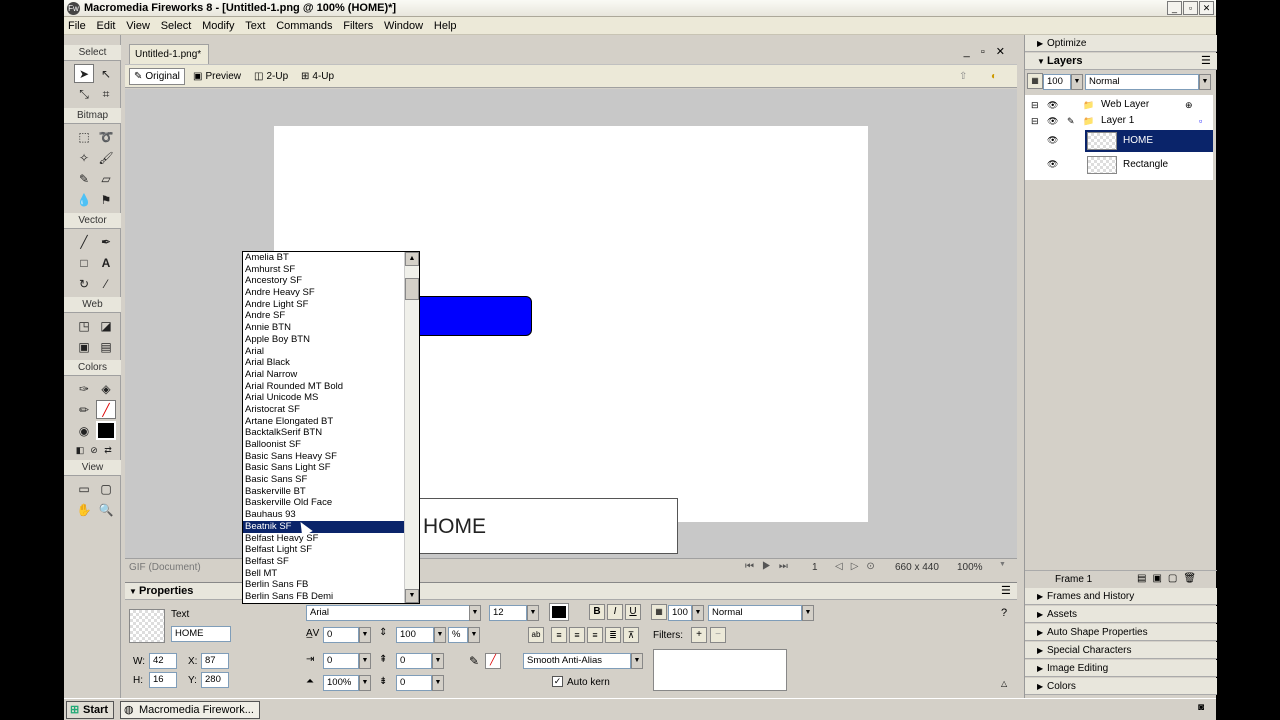  Describe the element at coordinates (324, 574) in the screenshot. I see `font-list-item: Bell MT` at that location.